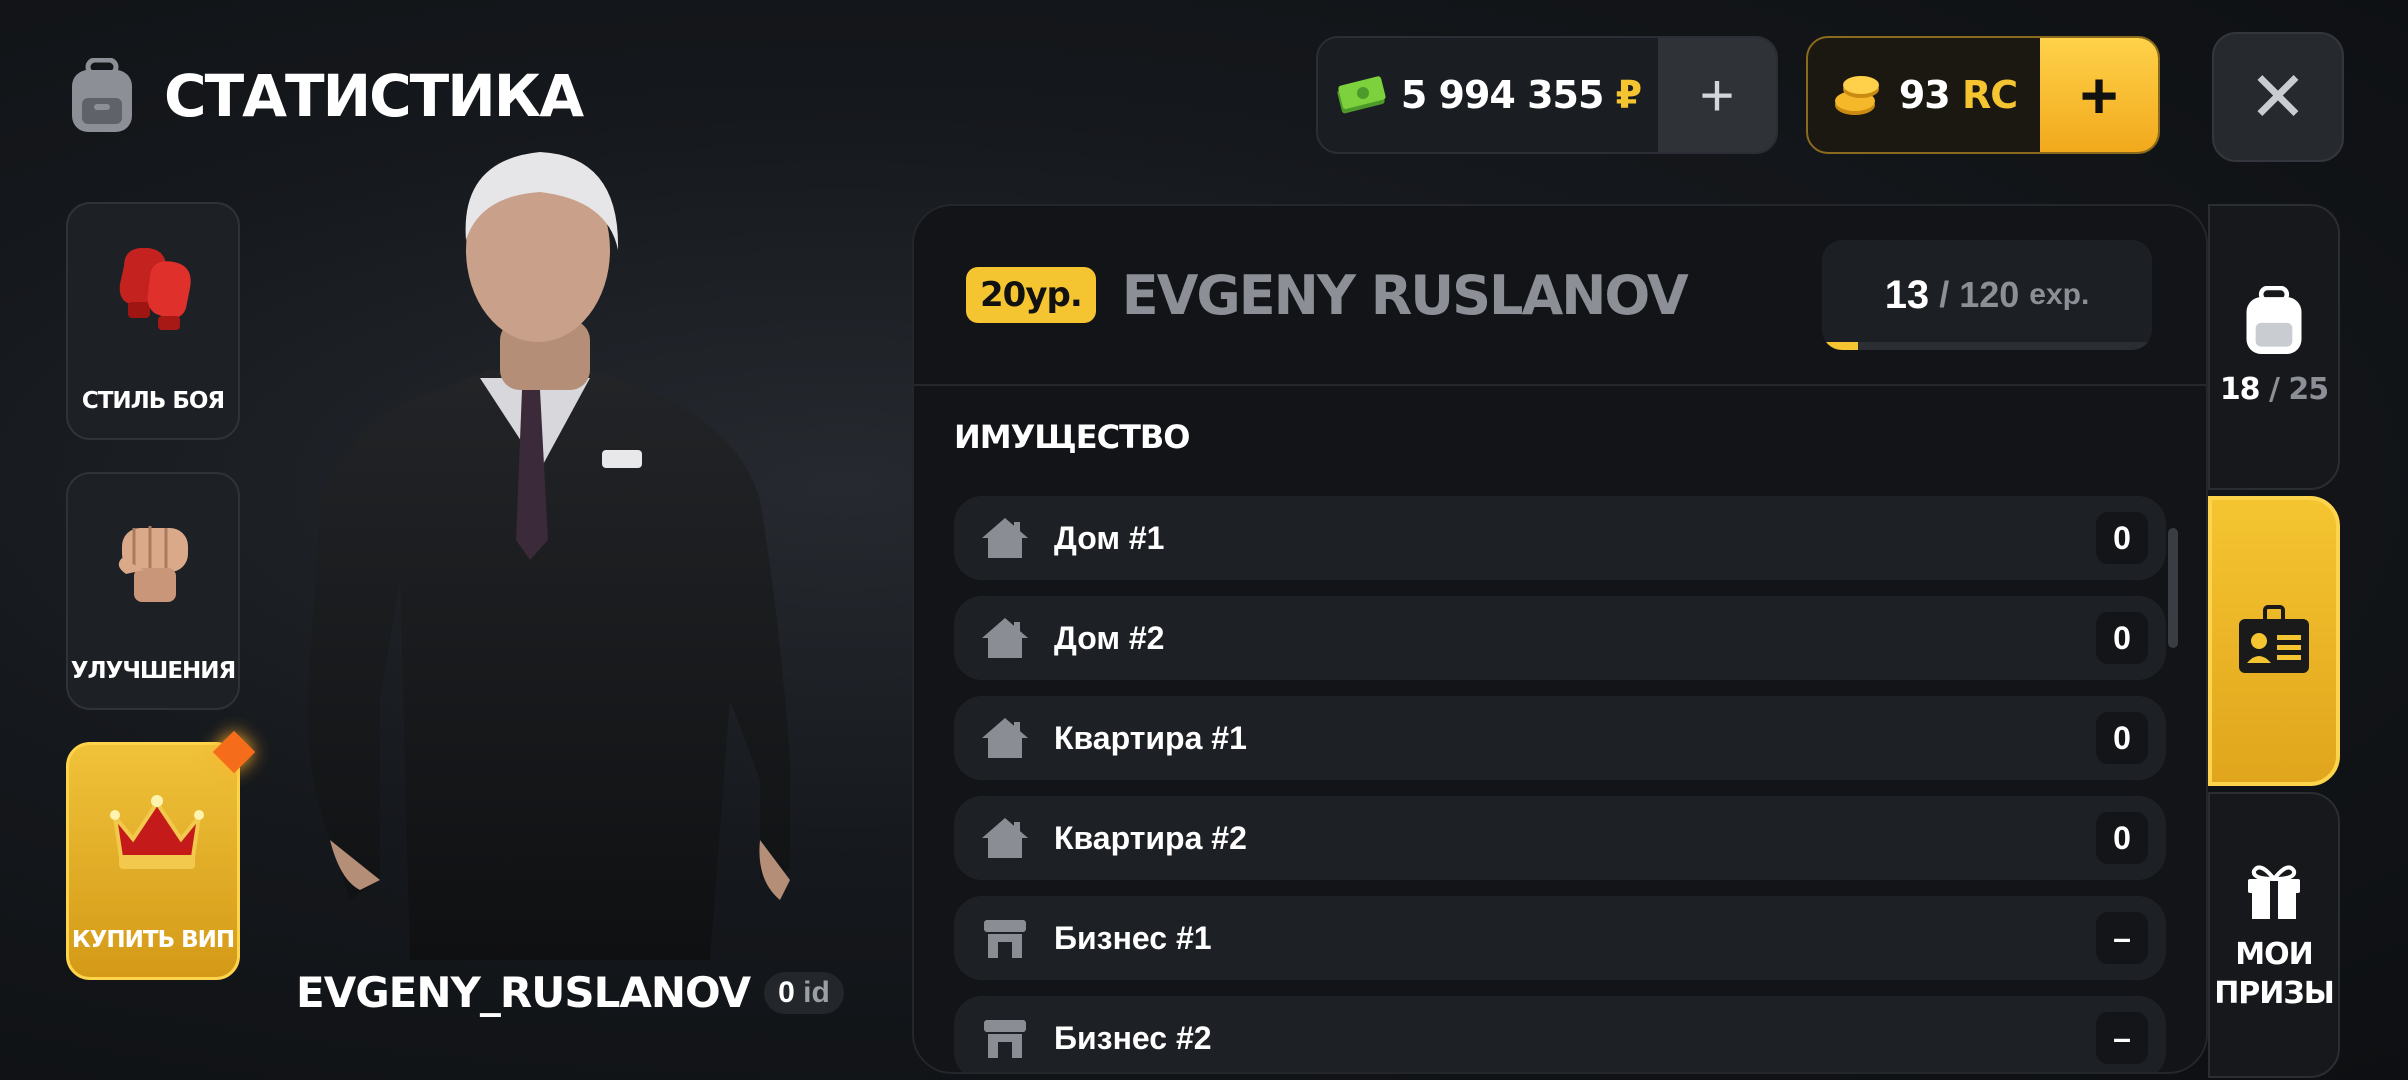  Describe the element at coordinates (1907, 294) in the screenshot. I see `exp-current: 13` at that location.